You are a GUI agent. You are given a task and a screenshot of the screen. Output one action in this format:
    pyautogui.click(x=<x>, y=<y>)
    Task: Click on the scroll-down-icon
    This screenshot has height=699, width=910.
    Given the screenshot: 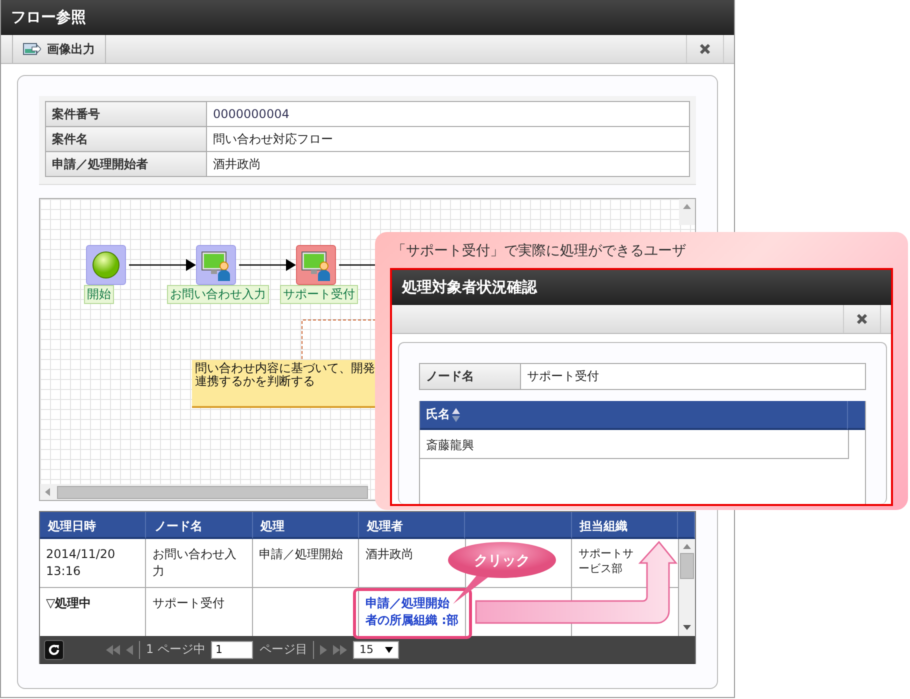 What is the action you would take?
    pyautogui.click(x=687, y=627)
    